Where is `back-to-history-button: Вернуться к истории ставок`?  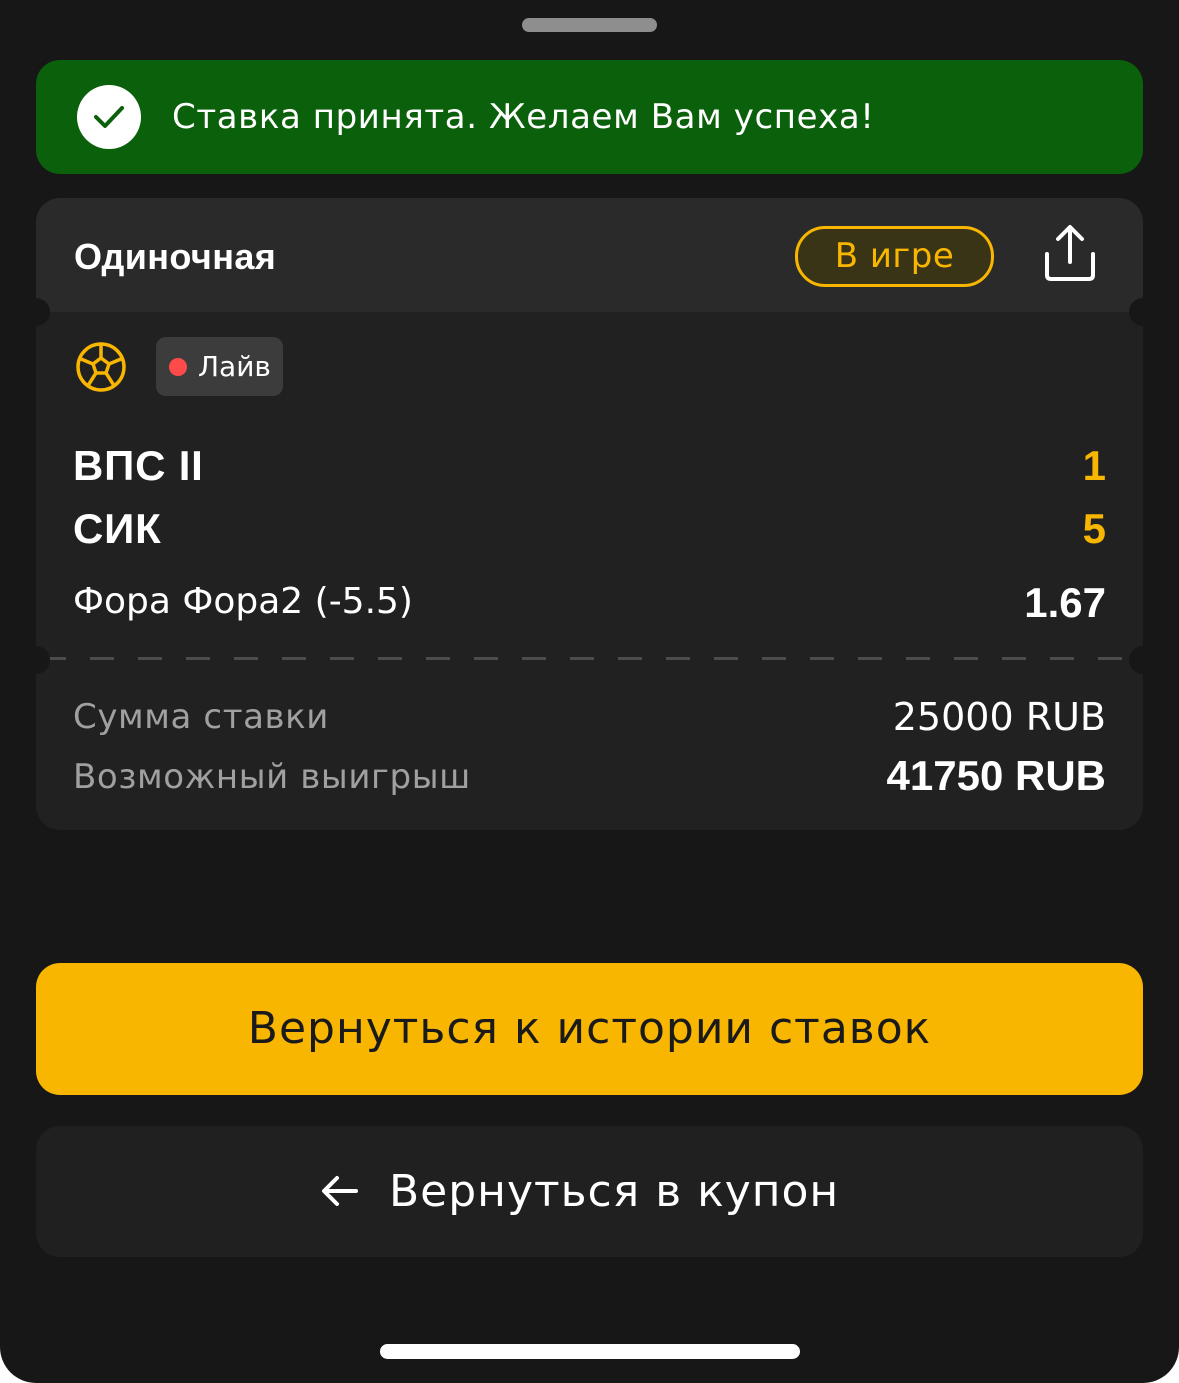 back-to-history-button: Вернуться к истории ставок is located at coordinates (589, 1029).